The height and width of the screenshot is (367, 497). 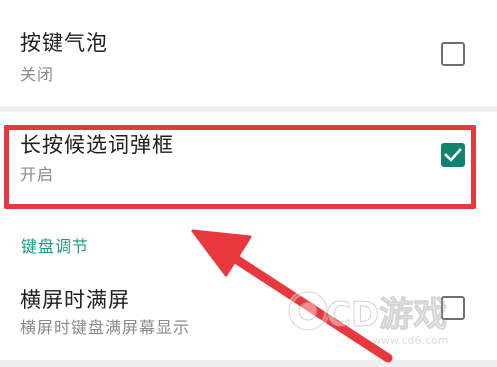 What do you see at coordinates (386, 315) in the screenshot?
I see `watermark-text: CD游戏` at bounding box center [386, 315].